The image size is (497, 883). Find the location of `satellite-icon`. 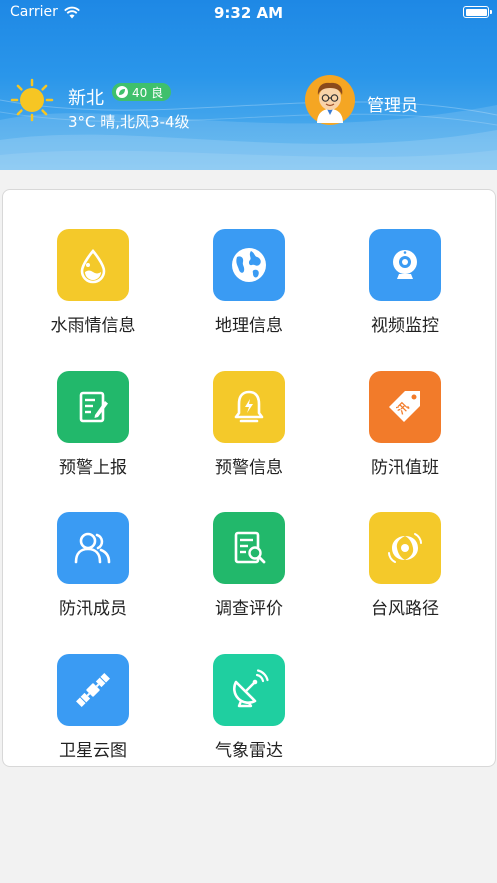

satellite-icon is located at coordinates (93, 690).